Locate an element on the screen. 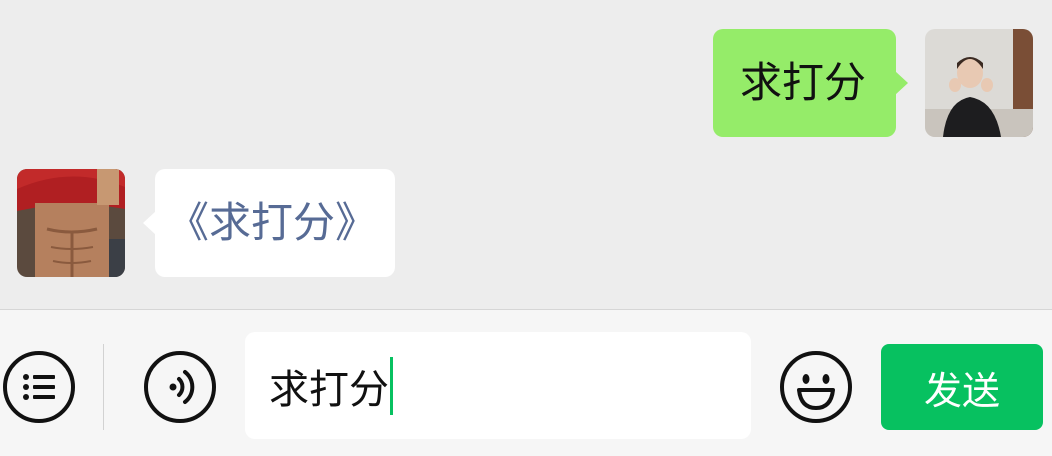  message-input-value: 求打分 is located at coordinates (329, 389).